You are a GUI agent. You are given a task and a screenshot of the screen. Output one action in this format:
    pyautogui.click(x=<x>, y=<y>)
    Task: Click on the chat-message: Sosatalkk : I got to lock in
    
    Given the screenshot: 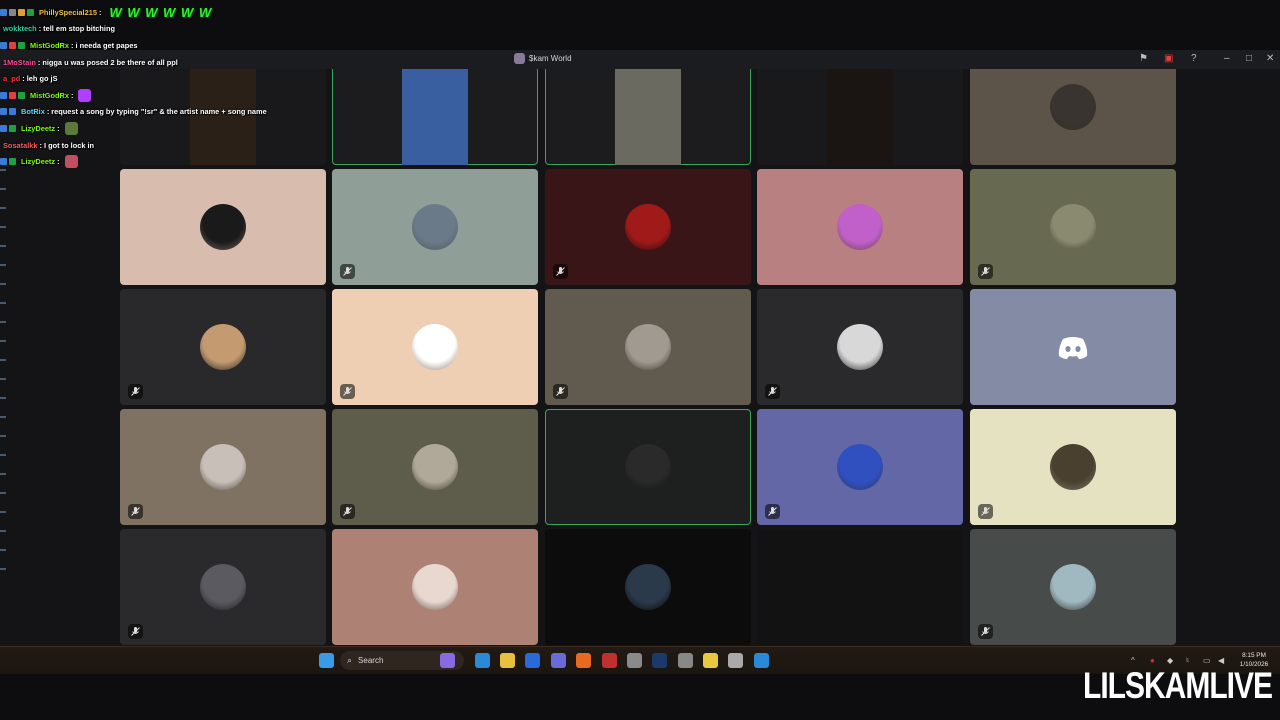 What is the action you would take?
    pyautogui.click(x=150, y=145)
    